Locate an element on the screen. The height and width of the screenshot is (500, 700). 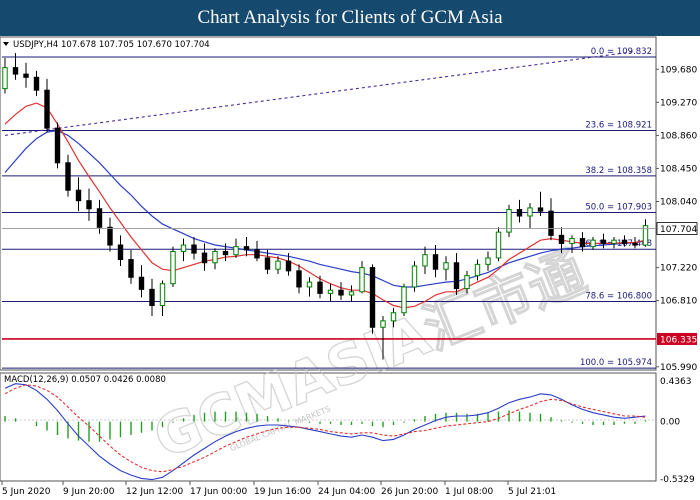
macd-axis: 0.4363 0.00 -0.5329 is located at coordinates (677, 431).